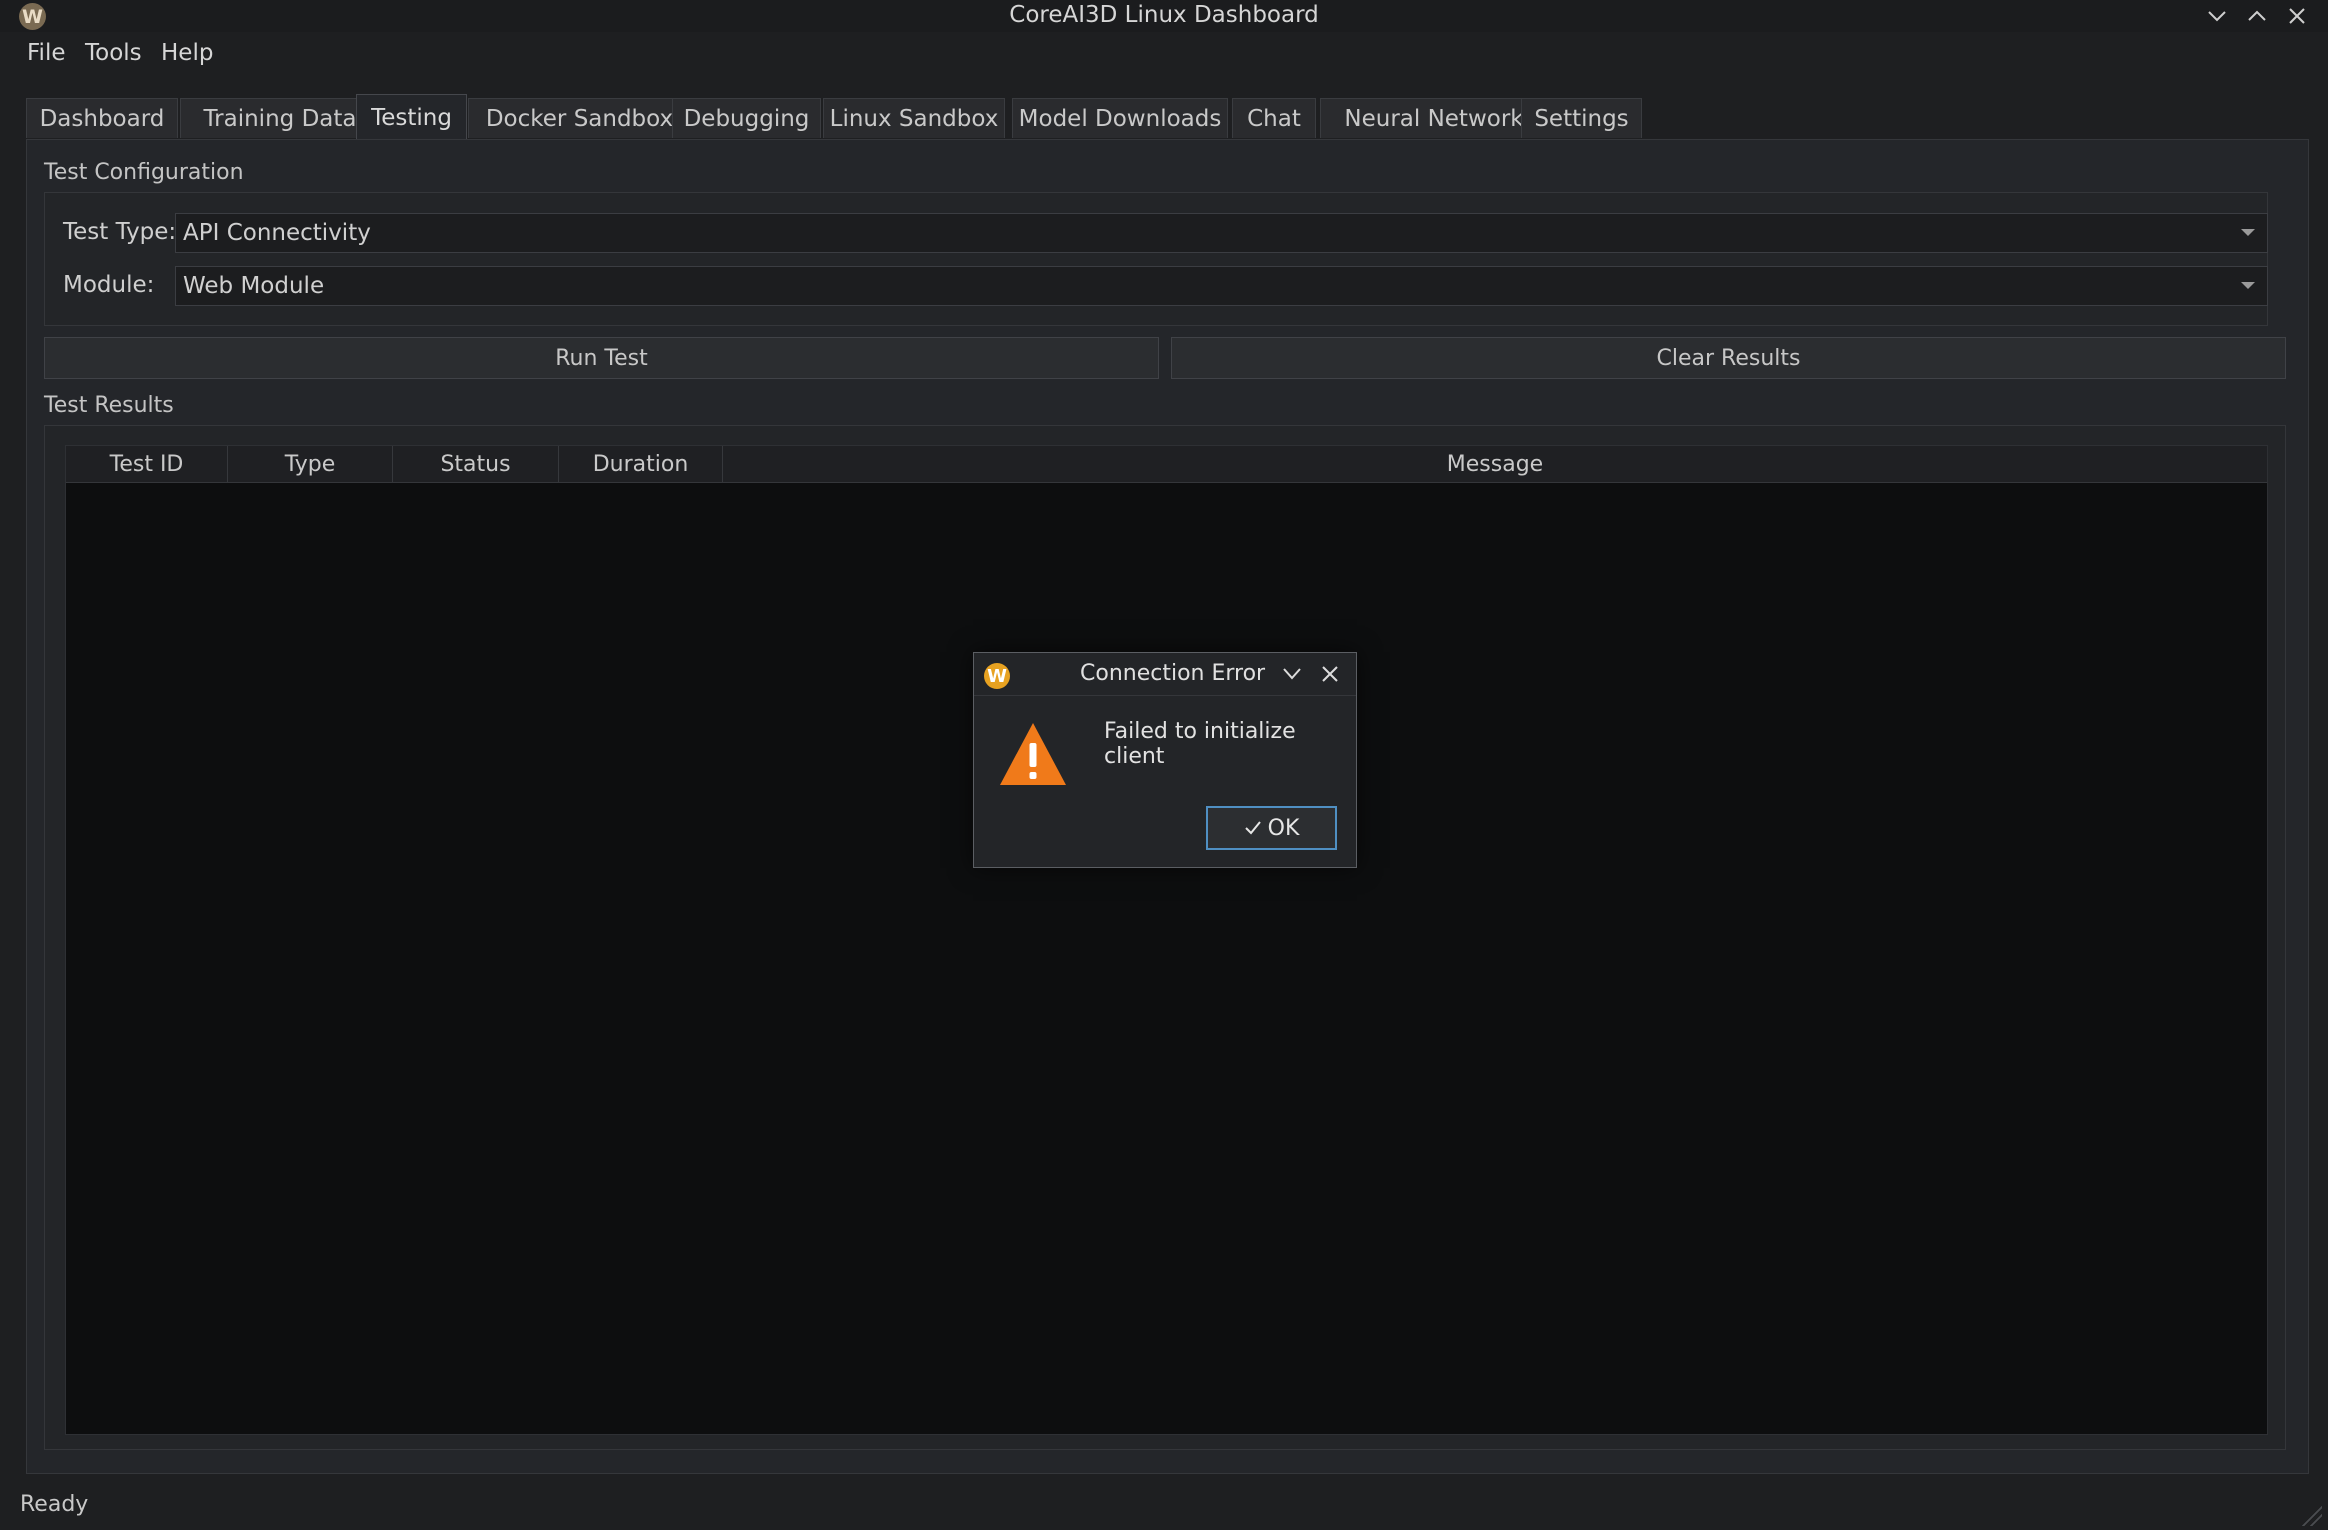  What do you see at coordinates (1274, 118) in the screenshot?
I see `tab-chat: Chat` at bounding box center [1274, 118].